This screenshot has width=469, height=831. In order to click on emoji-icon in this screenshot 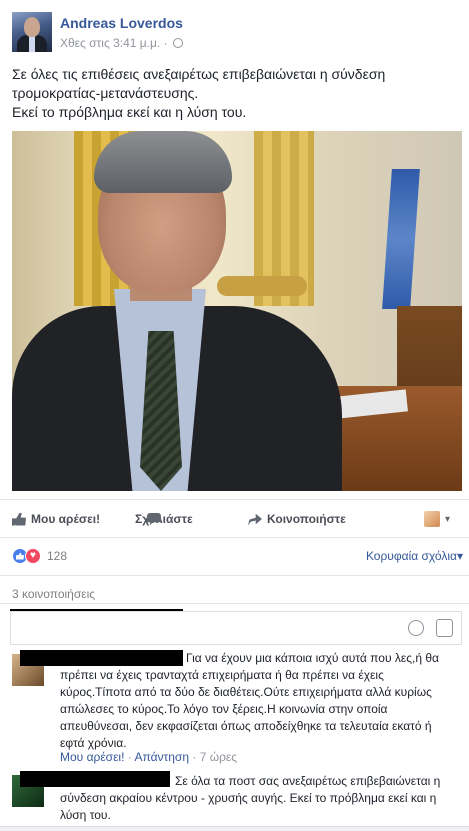, I will do `click(416, 628)`.